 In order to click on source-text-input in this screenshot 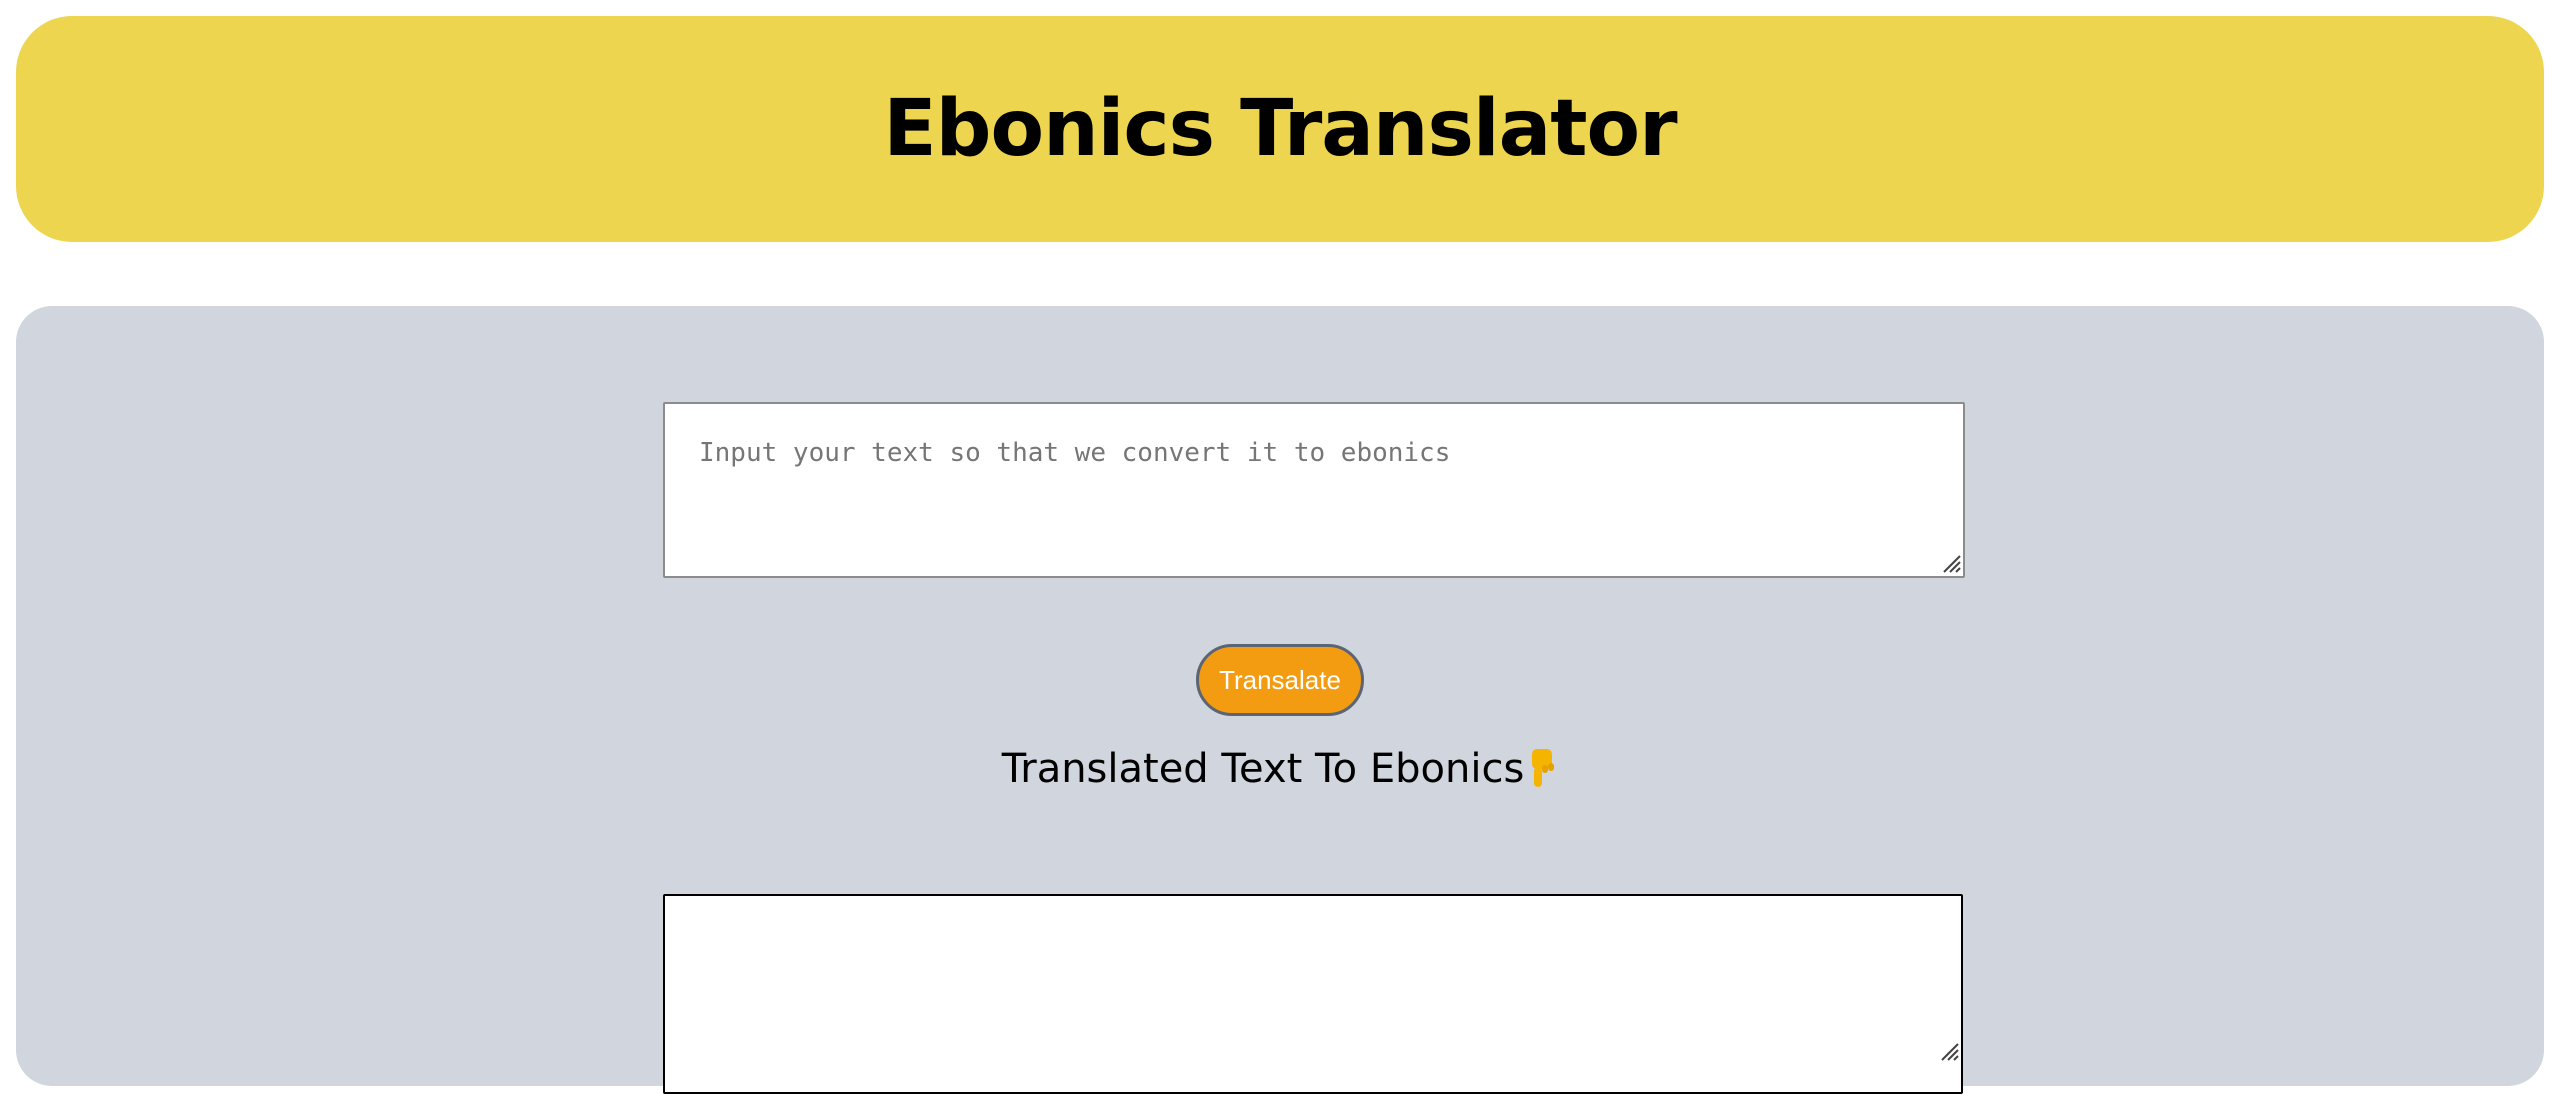, I will do `click(1314, 490)`.